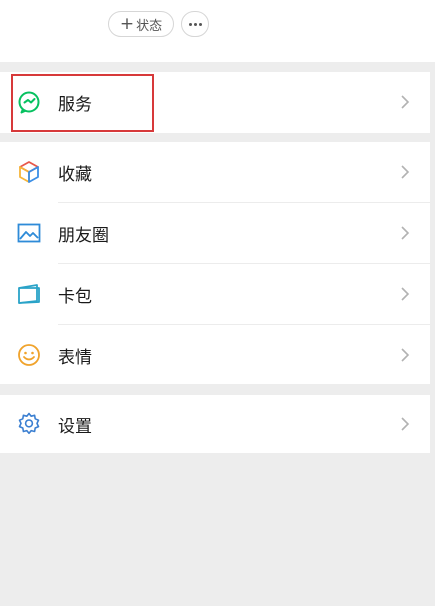  Describe the element at coordinates (215, 233) in the screenshot. I see `menu-item-moments: 朋友圈` at that location.